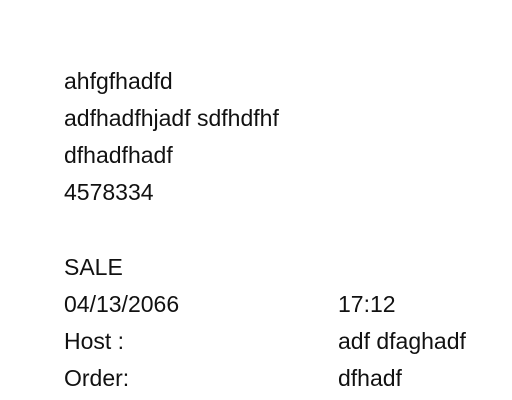 The height and width of the screenshot is (400, 512). What do you see at coordinates (109, 192) in the screenshot?
I see `merchant-phone: 4578334` at bounding box center [109, 192].